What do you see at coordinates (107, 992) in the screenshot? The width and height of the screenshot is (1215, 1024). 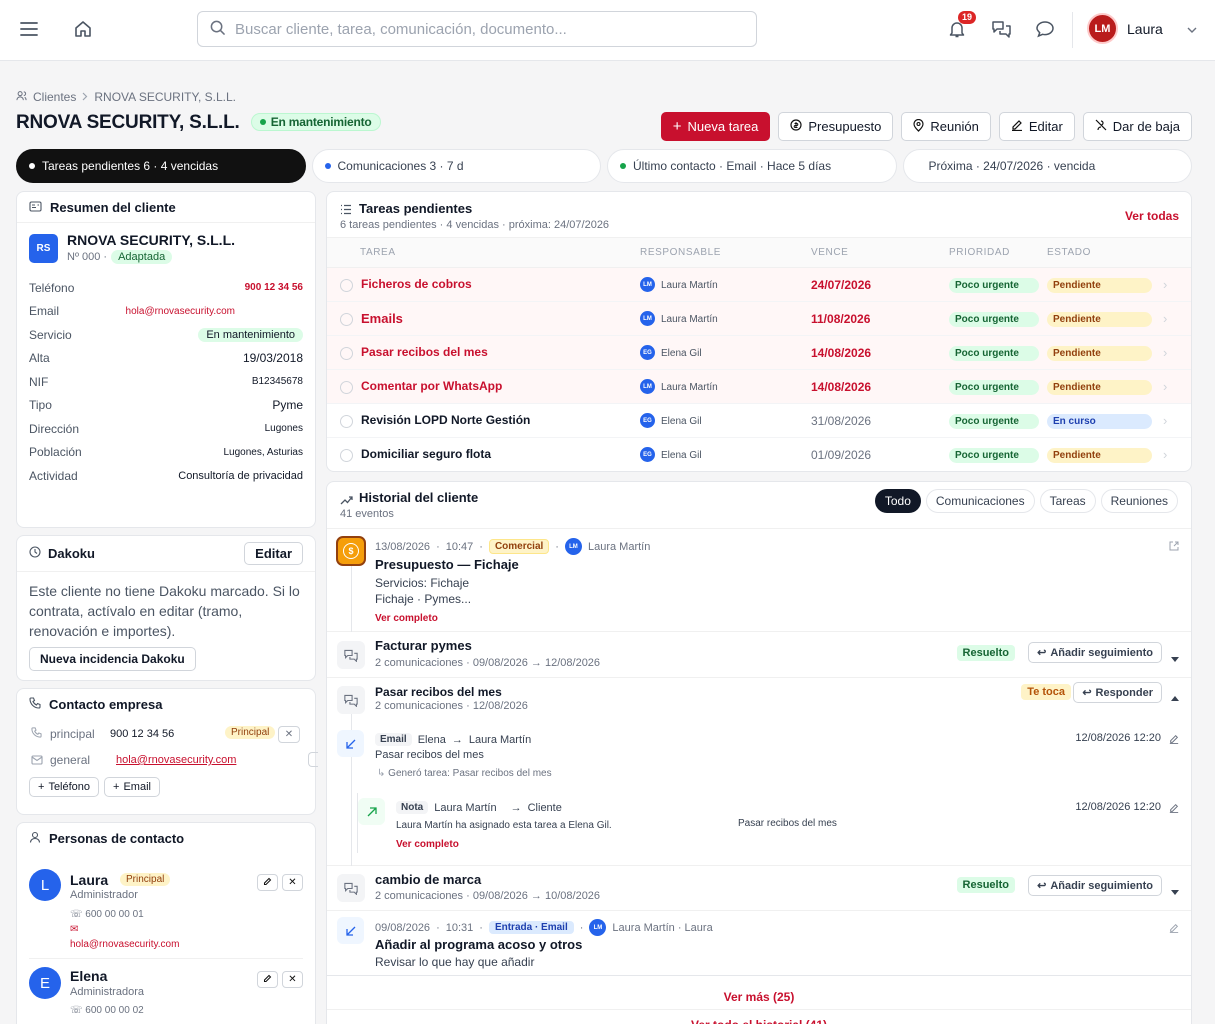 I see `person-role: Administradora` at bounding box center [107, 992].